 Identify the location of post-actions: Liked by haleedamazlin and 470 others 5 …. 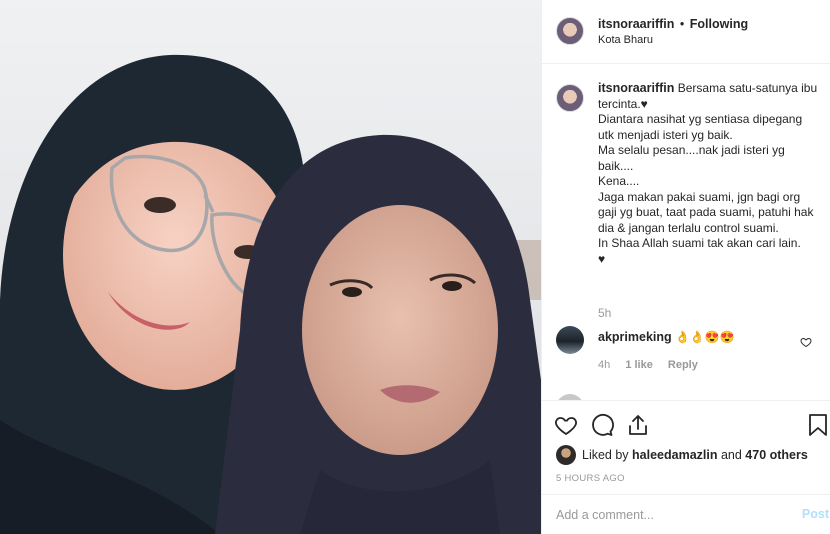
(686, 447).